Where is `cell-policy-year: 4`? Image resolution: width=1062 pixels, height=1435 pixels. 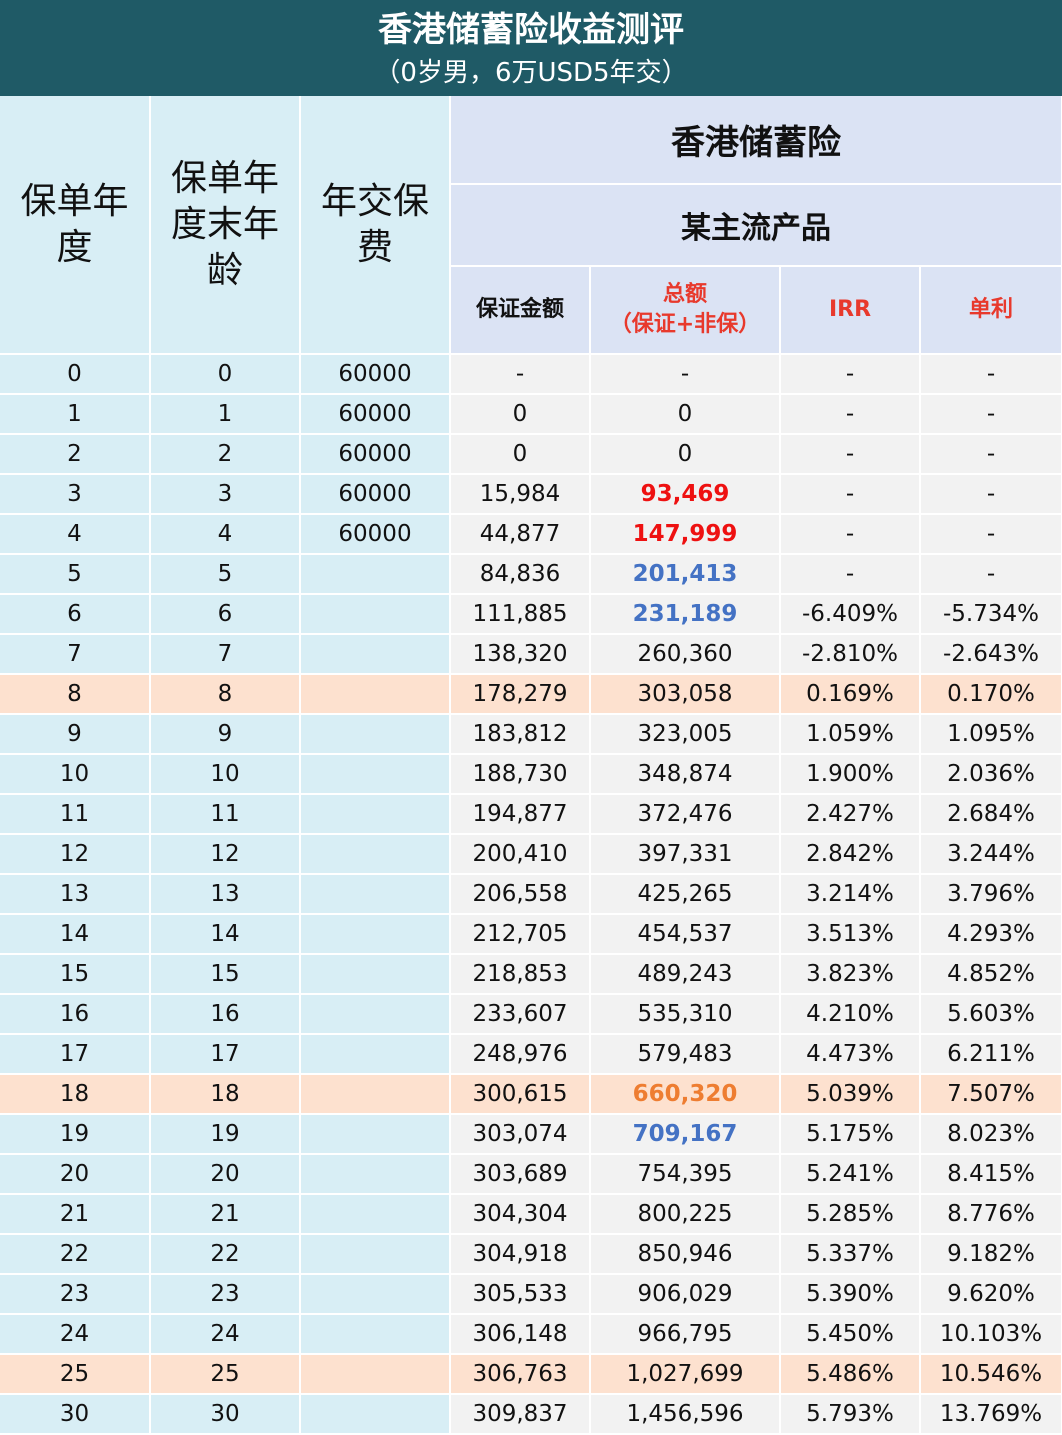
cell-policy-year: 4 is located at coordinates (75, 534).